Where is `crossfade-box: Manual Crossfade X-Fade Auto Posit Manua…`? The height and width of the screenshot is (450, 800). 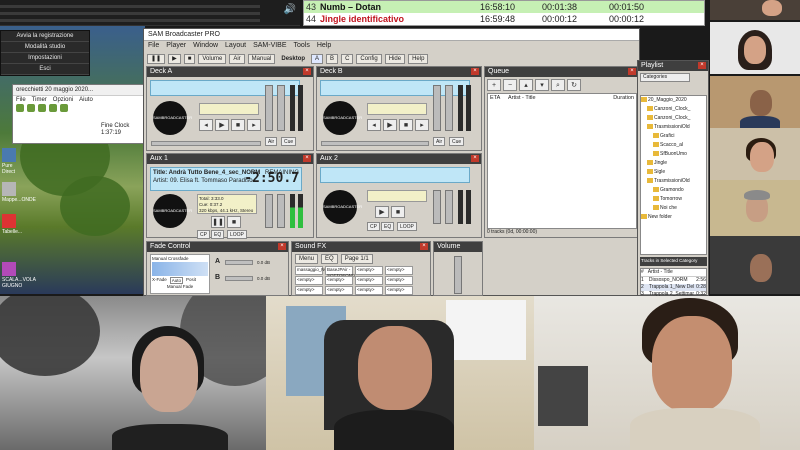 crossfade-box: Manual Crossfade X-Fade Auto Posit Manua… is located at coordinates (180, 274).